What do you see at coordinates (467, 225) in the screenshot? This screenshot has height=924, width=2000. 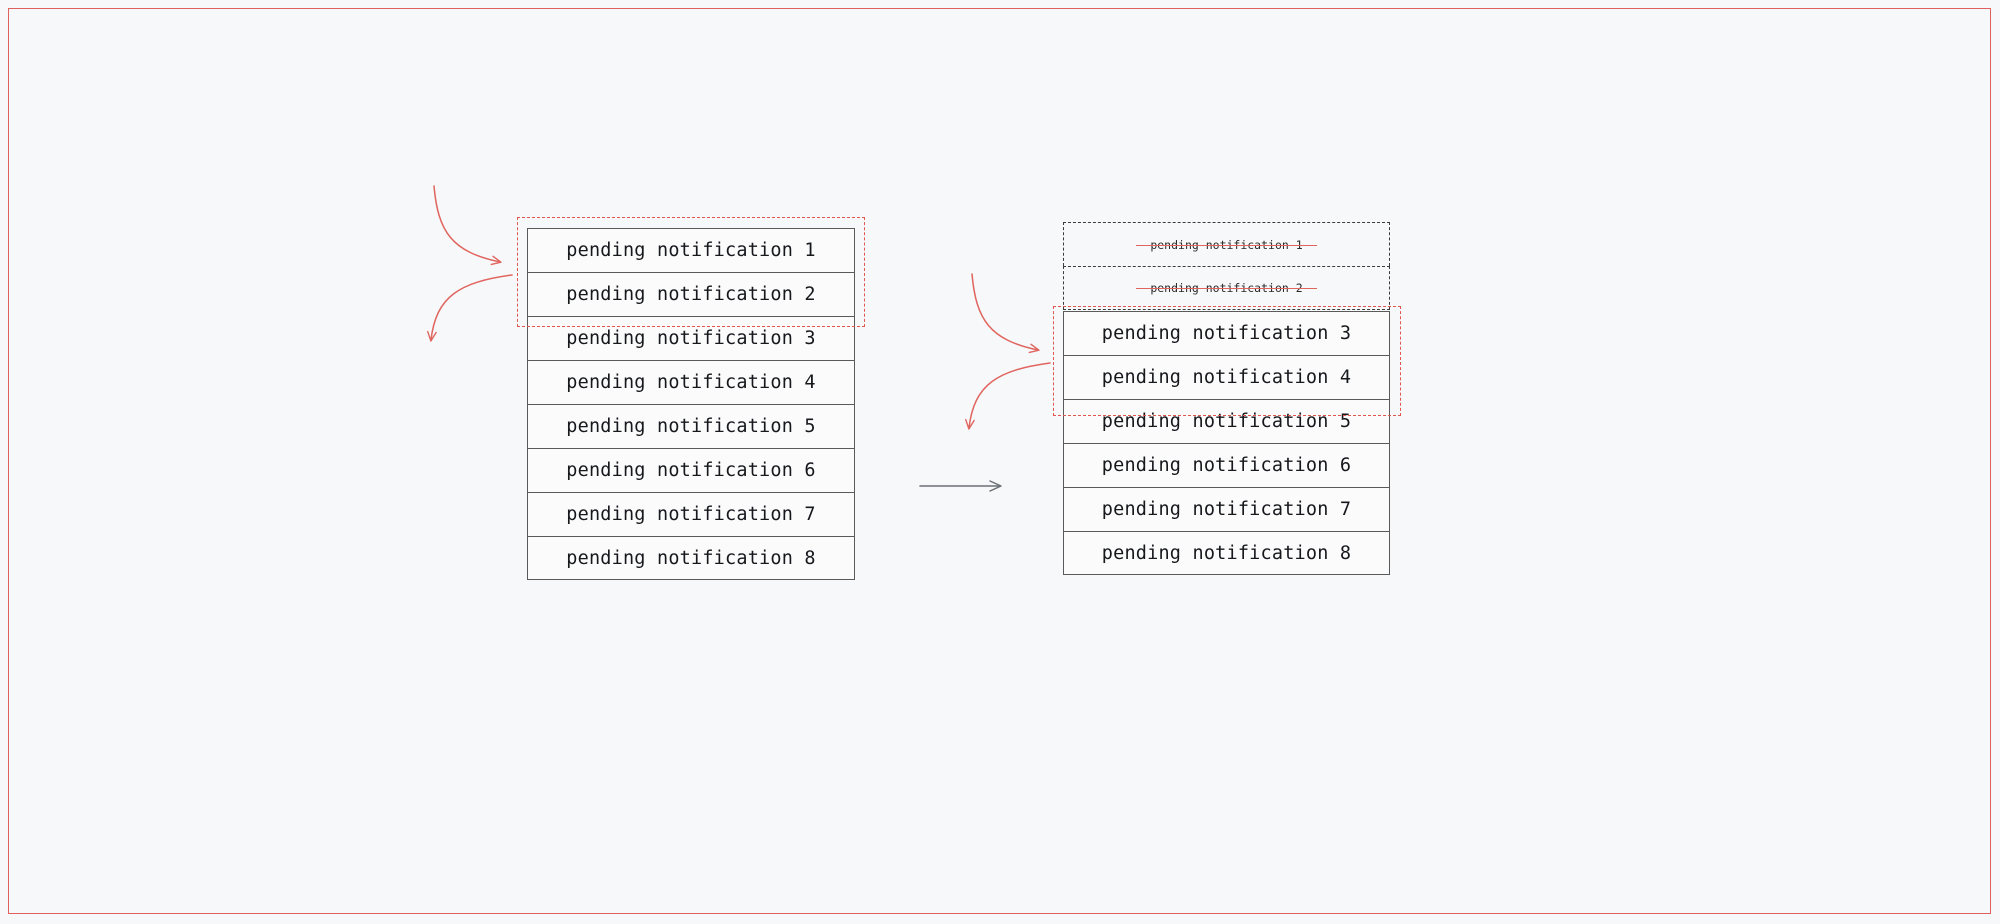 I see `pointer-arrow-into-selection-before` at bounding box center [467, 225].